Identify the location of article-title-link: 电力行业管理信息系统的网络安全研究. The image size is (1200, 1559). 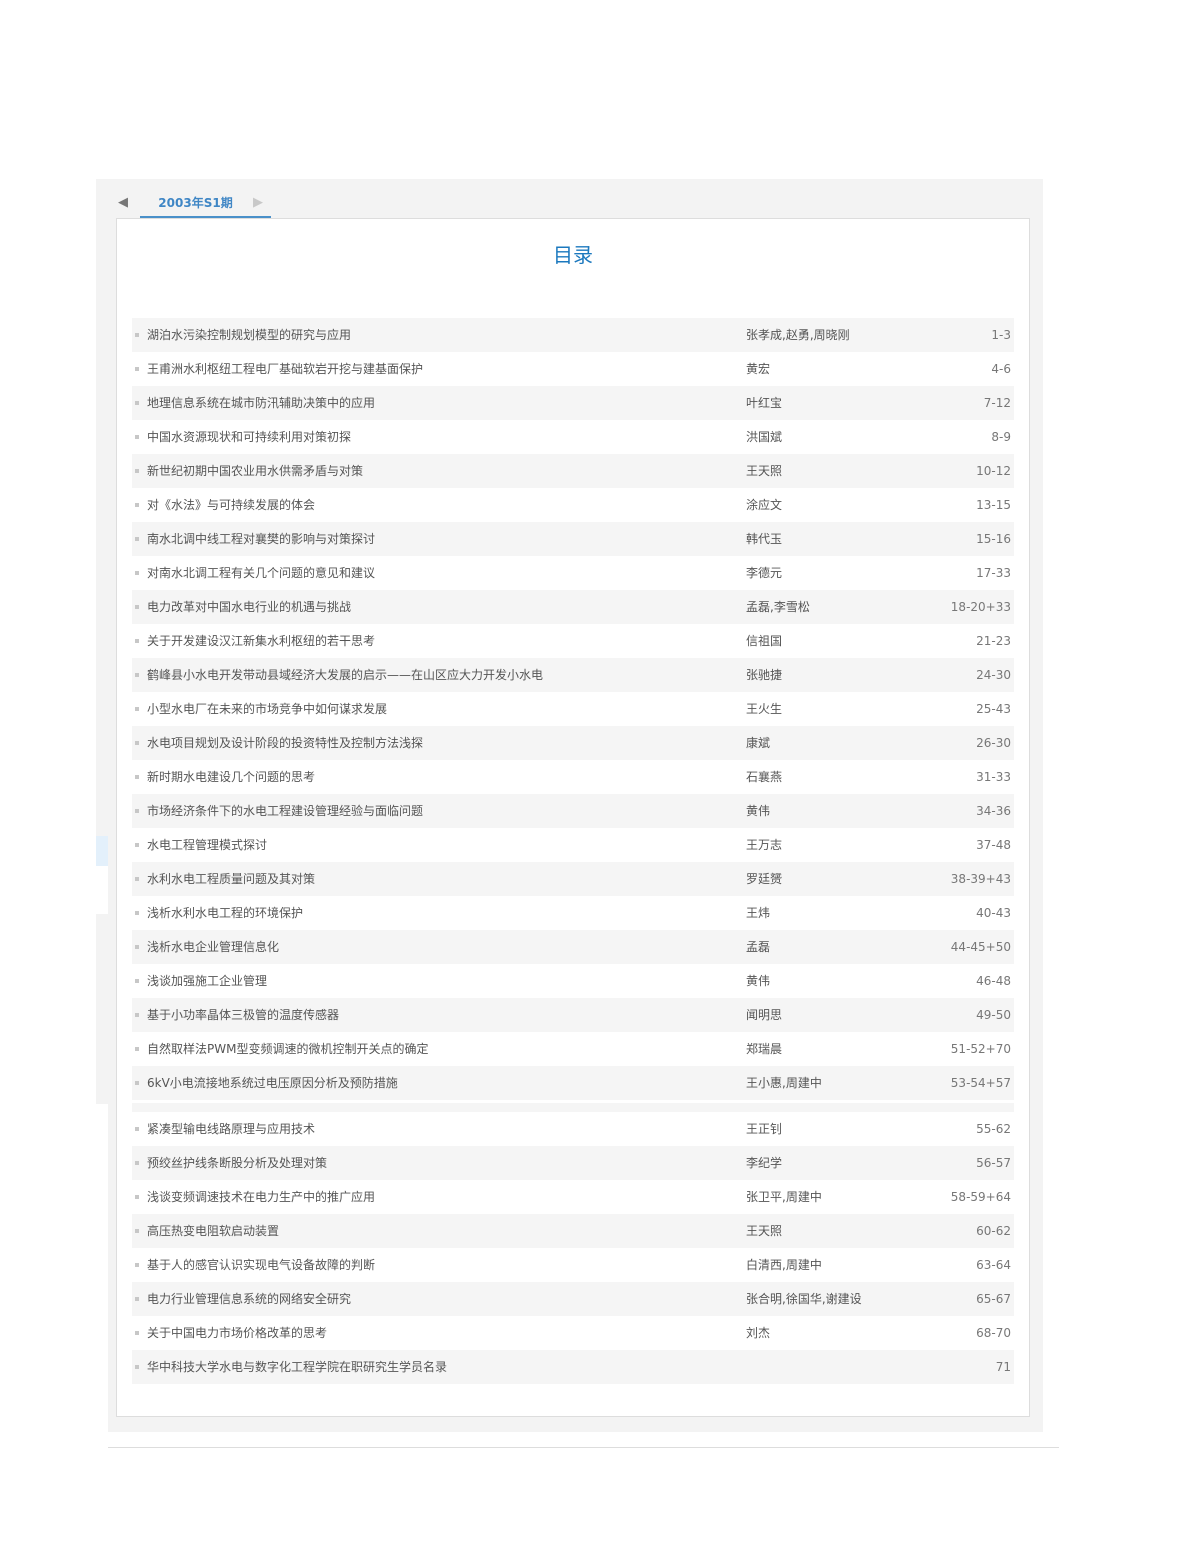
(442, 1299).